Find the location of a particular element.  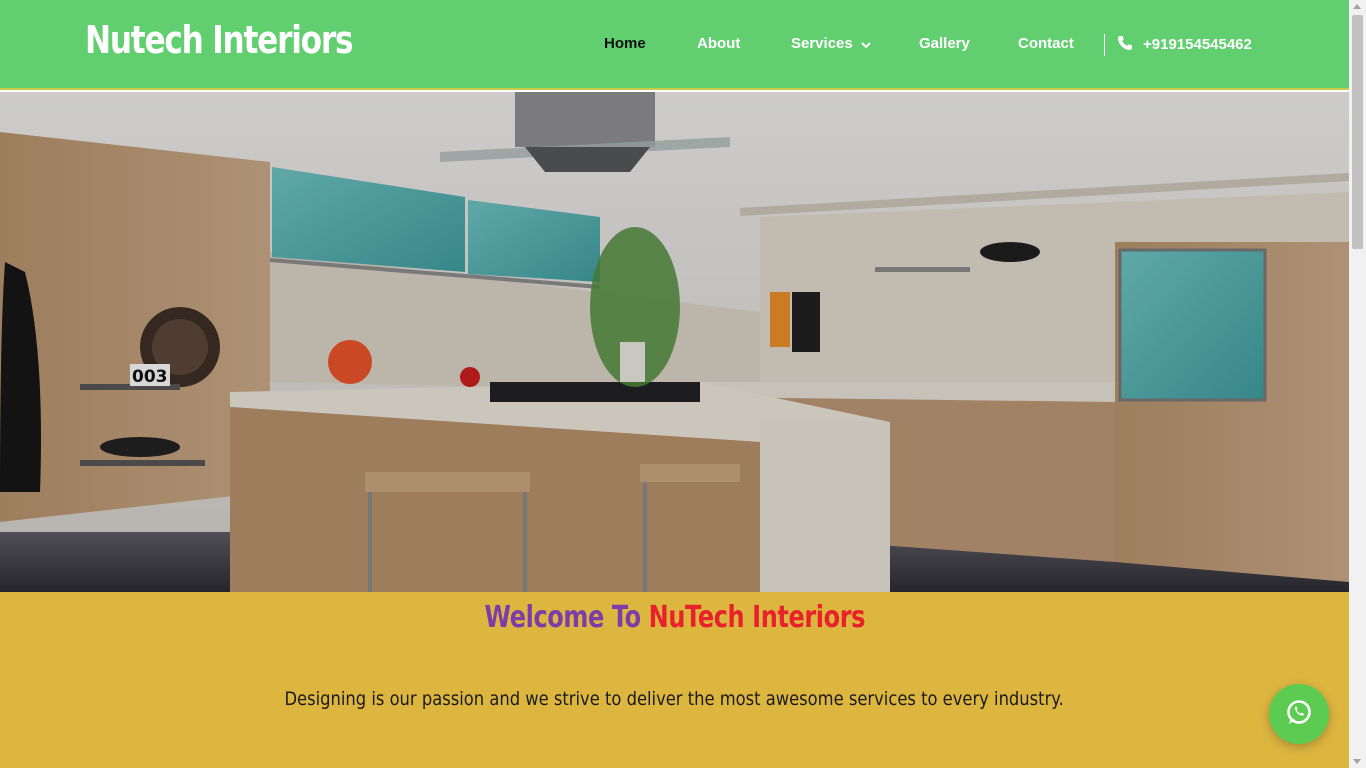

page-scrollbar is located at coordinates (1357, 384).